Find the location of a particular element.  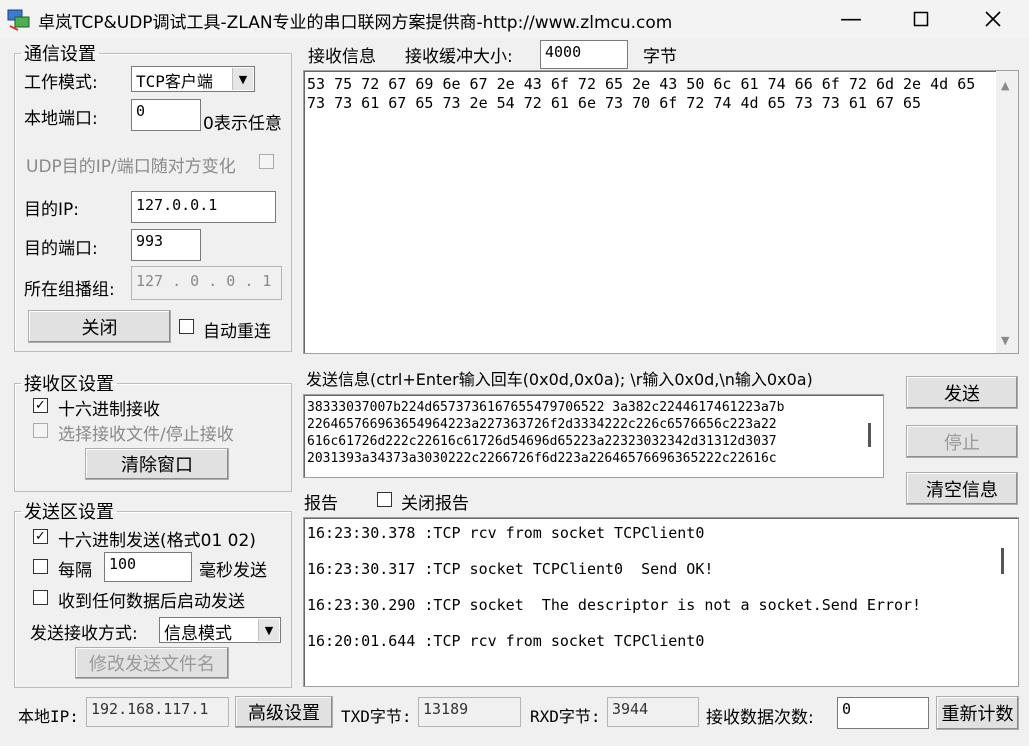

dest-ip-label: 目的IP: is located at coordinates (51, 210).